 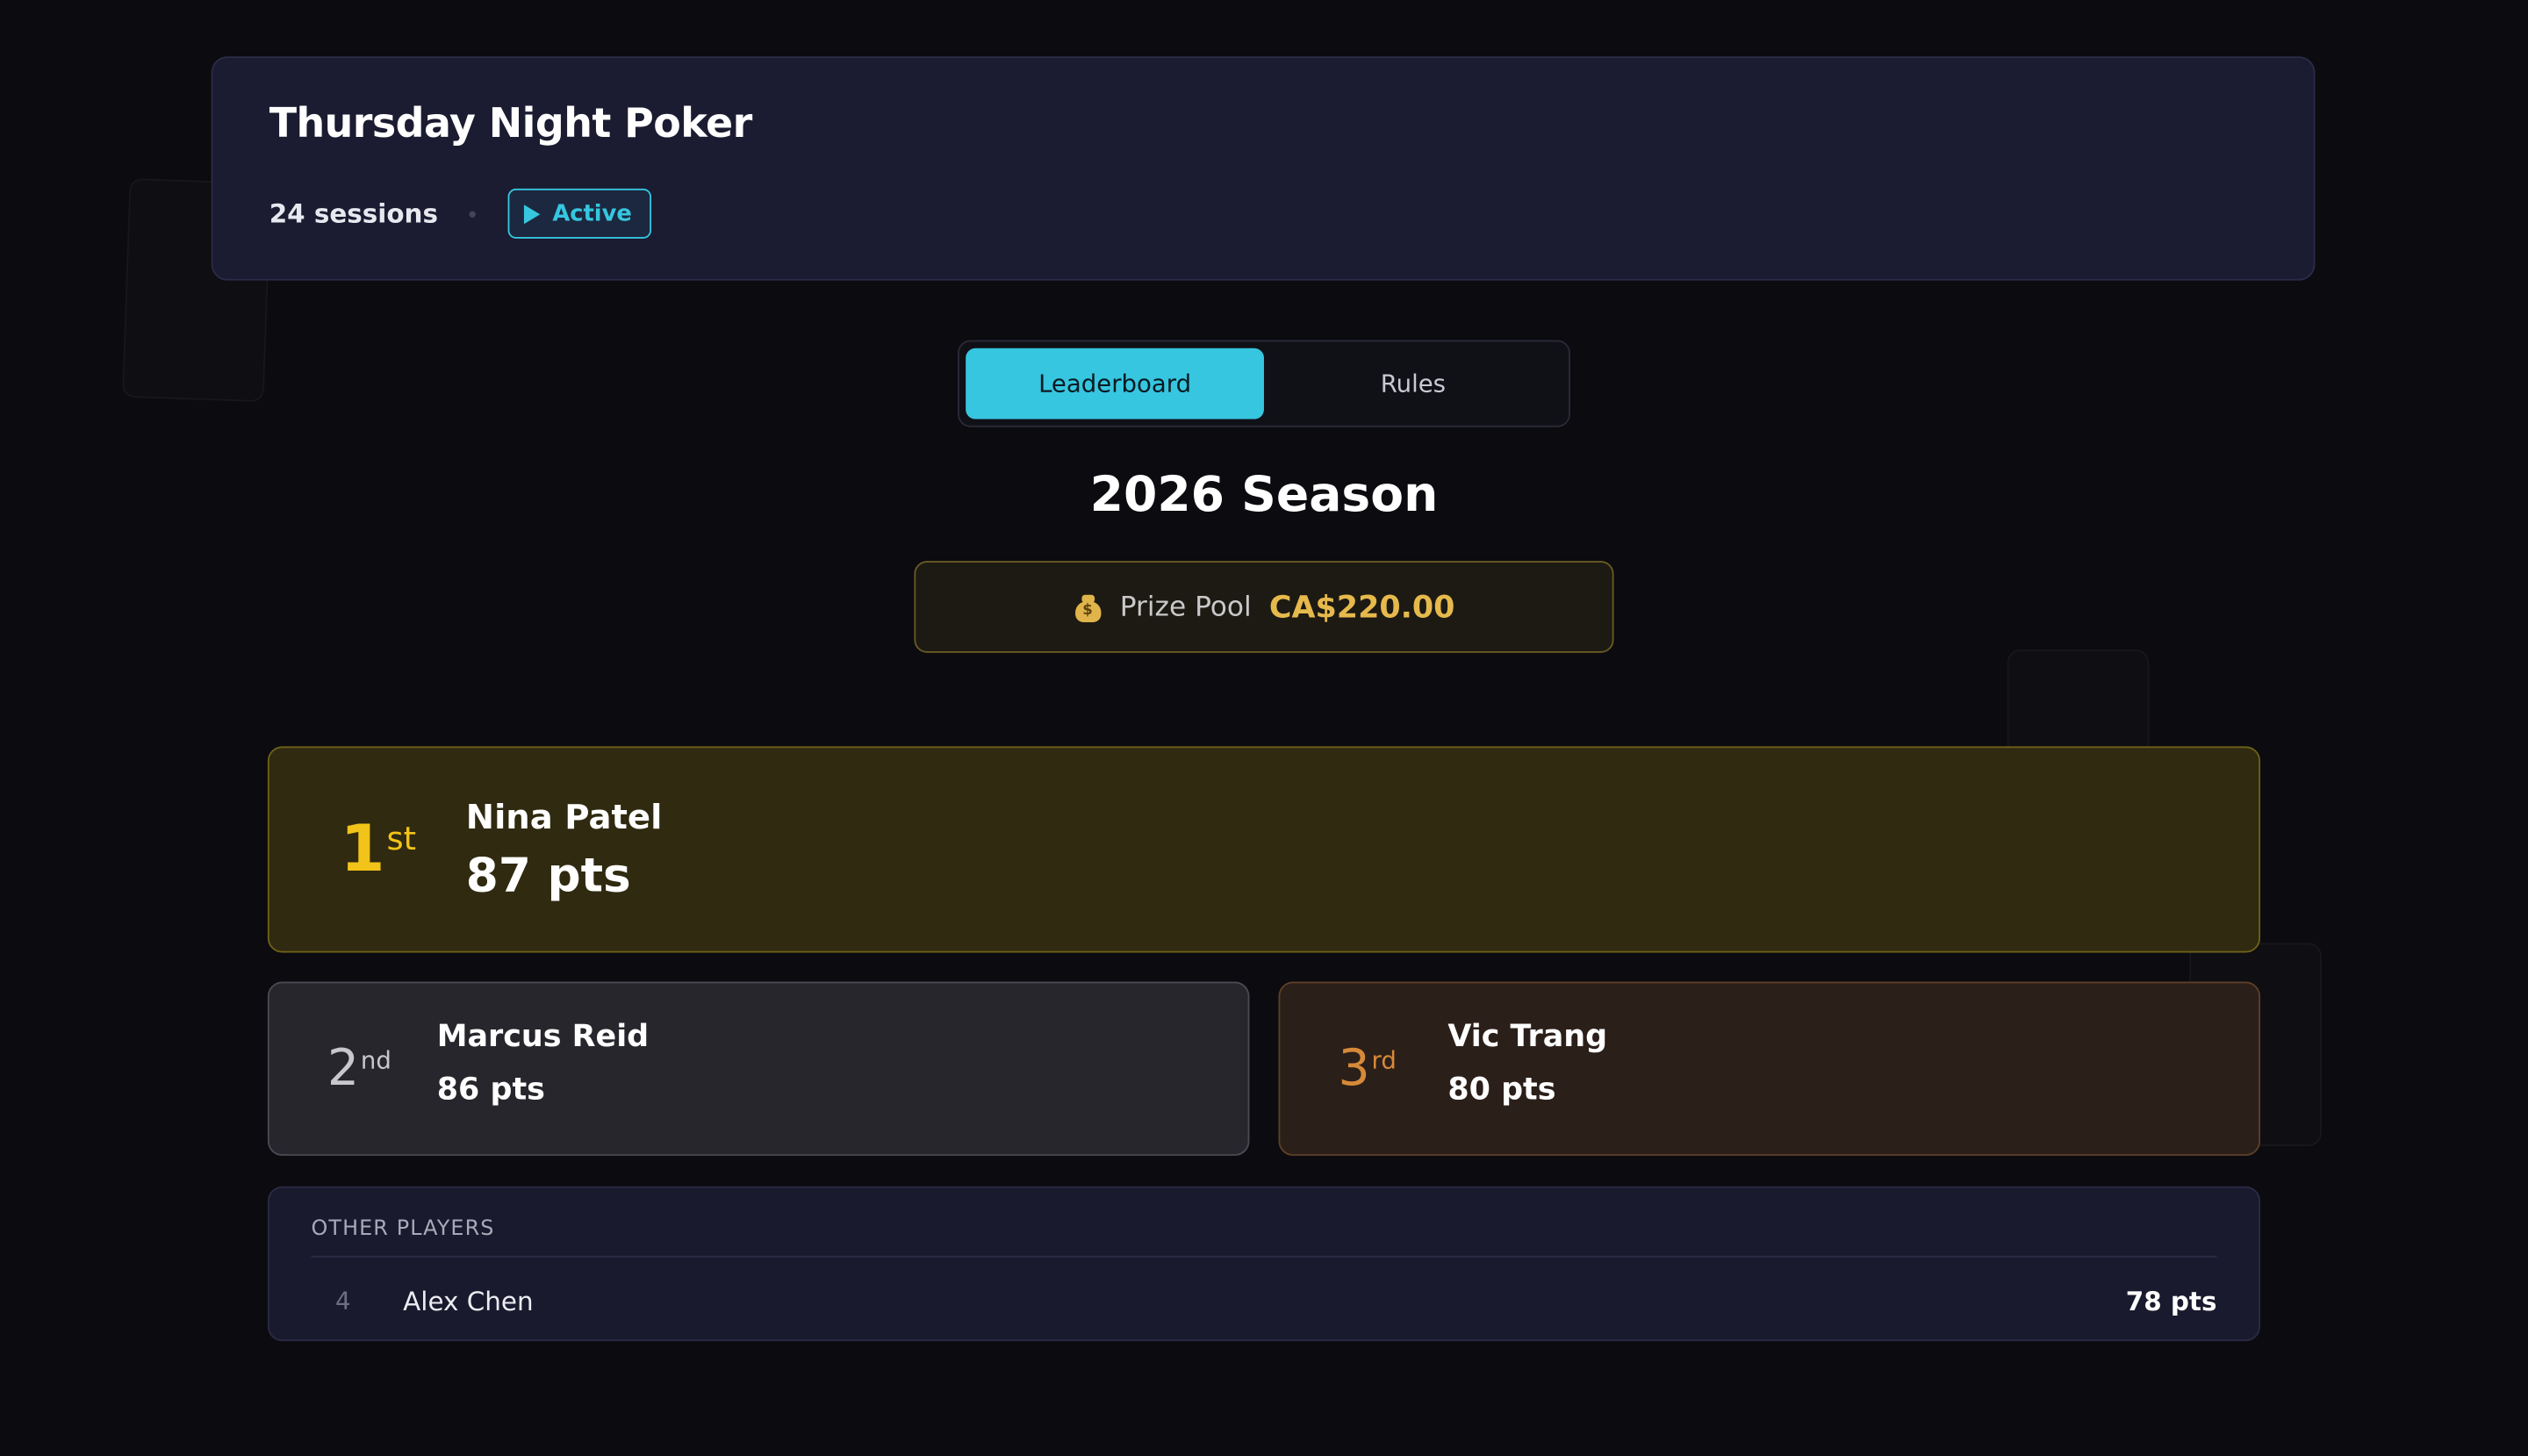 What do you see at coordinates (378, 849) in the screenshot?
I see `rank-first: 1st` at bounding box center [378, 849].